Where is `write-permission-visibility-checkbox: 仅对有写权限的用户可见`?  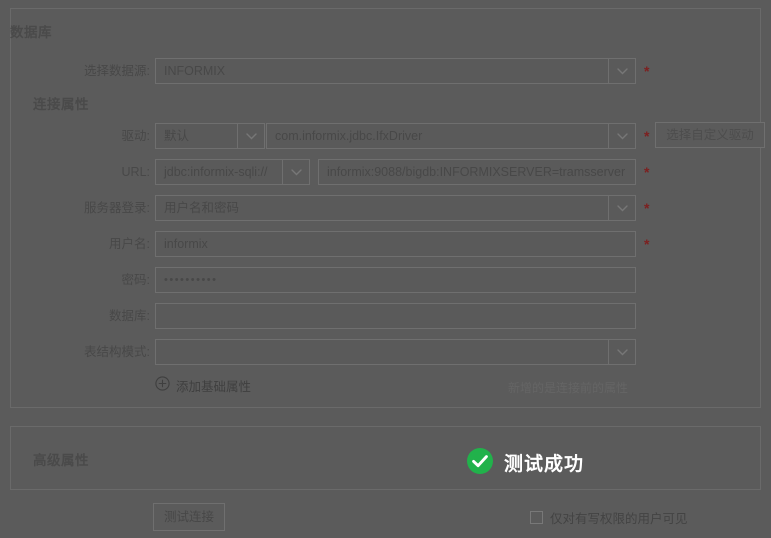
write-permission-visibility-checkbox: 仅对有写权限的用户可见 is located at coordinates (609, 517).